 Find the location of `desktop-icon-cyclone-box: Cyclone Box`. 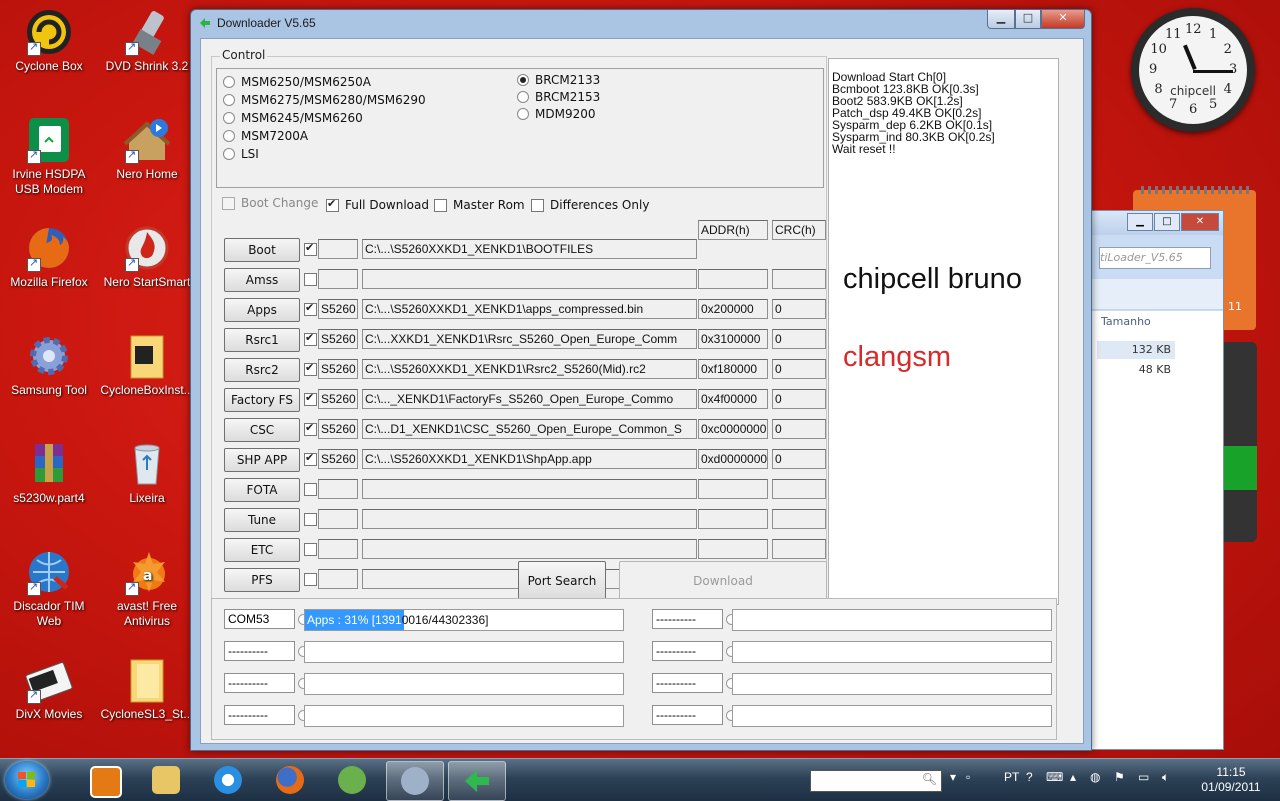

desktop-icon-cyclone-box: Cyclone Box is located at coordinates (49, 41).